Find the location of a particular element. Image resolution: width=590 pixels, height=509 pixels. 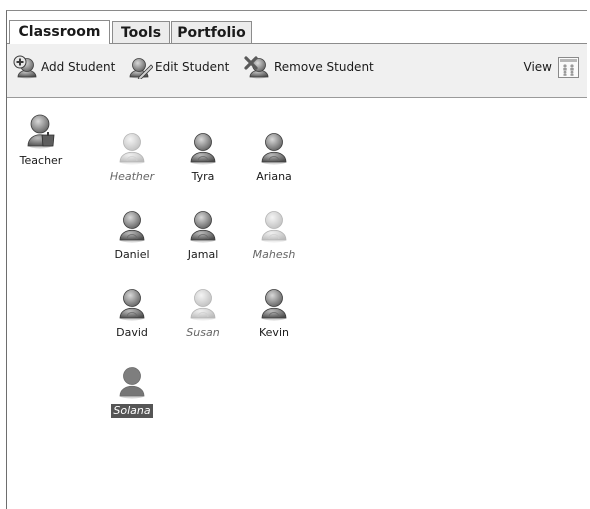

student-daniel: Daniel is located at coordinates (132, 235).